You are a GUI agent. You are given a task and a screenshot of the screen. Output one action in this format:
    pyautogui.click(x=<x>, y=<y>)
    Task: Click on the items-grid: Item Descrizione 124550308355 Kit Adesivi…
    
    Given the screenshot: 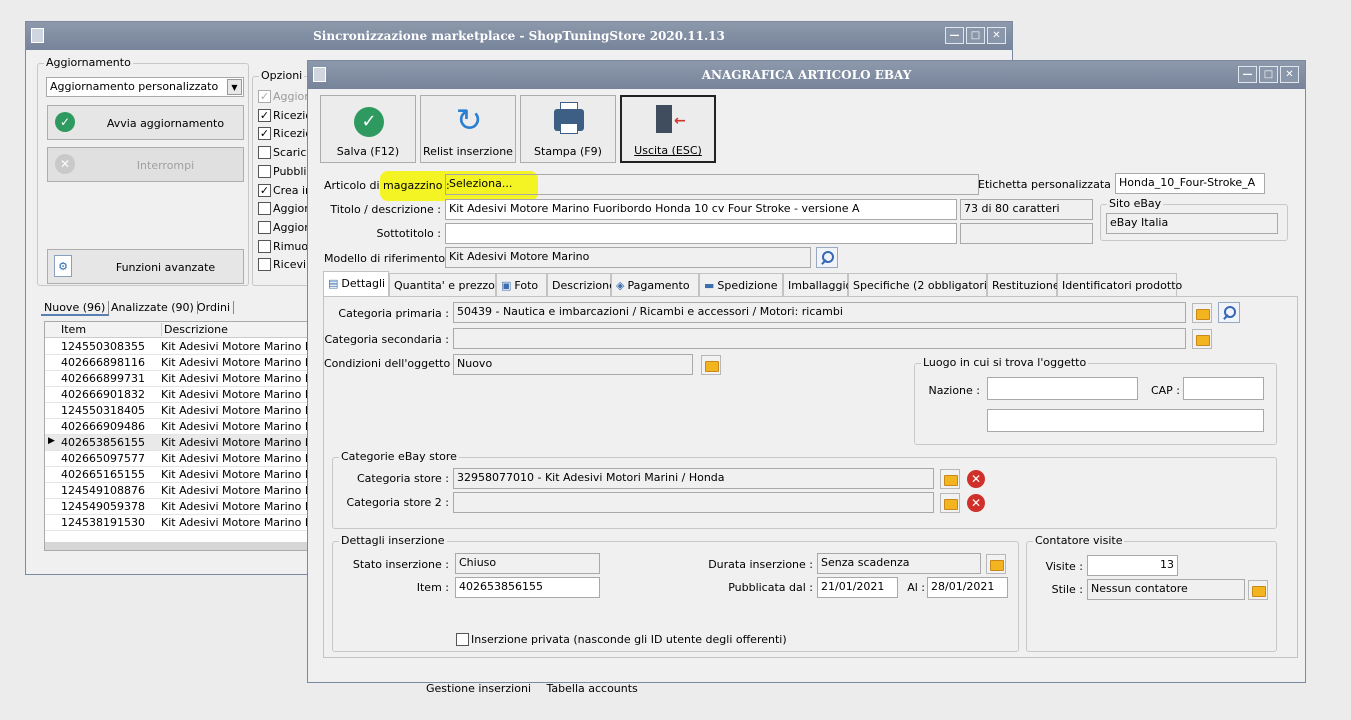 What is the action you would take?
    pyautogui.click(x=176, y=436)
    